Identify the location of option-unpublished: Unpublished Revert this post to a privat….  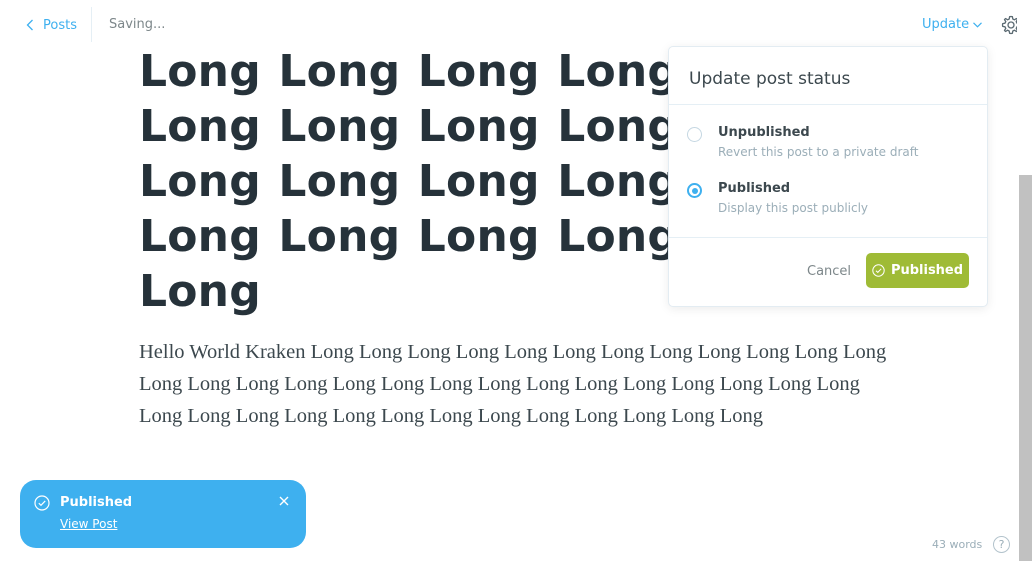
(827, 145).